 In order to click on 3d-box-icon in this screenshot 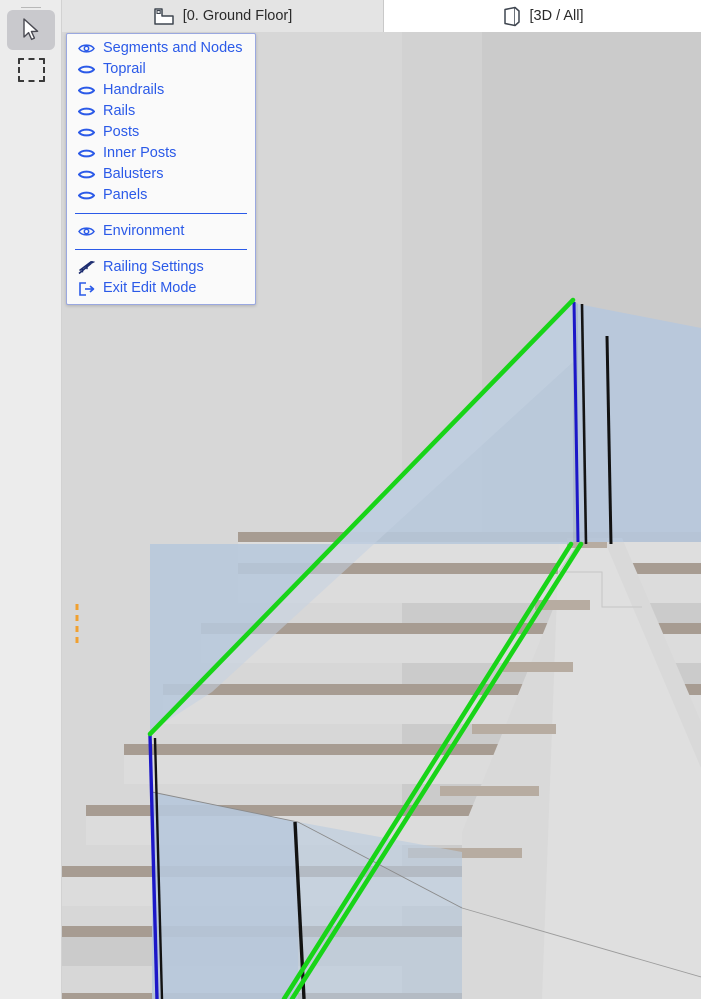, I will do `click(512, 16)`.